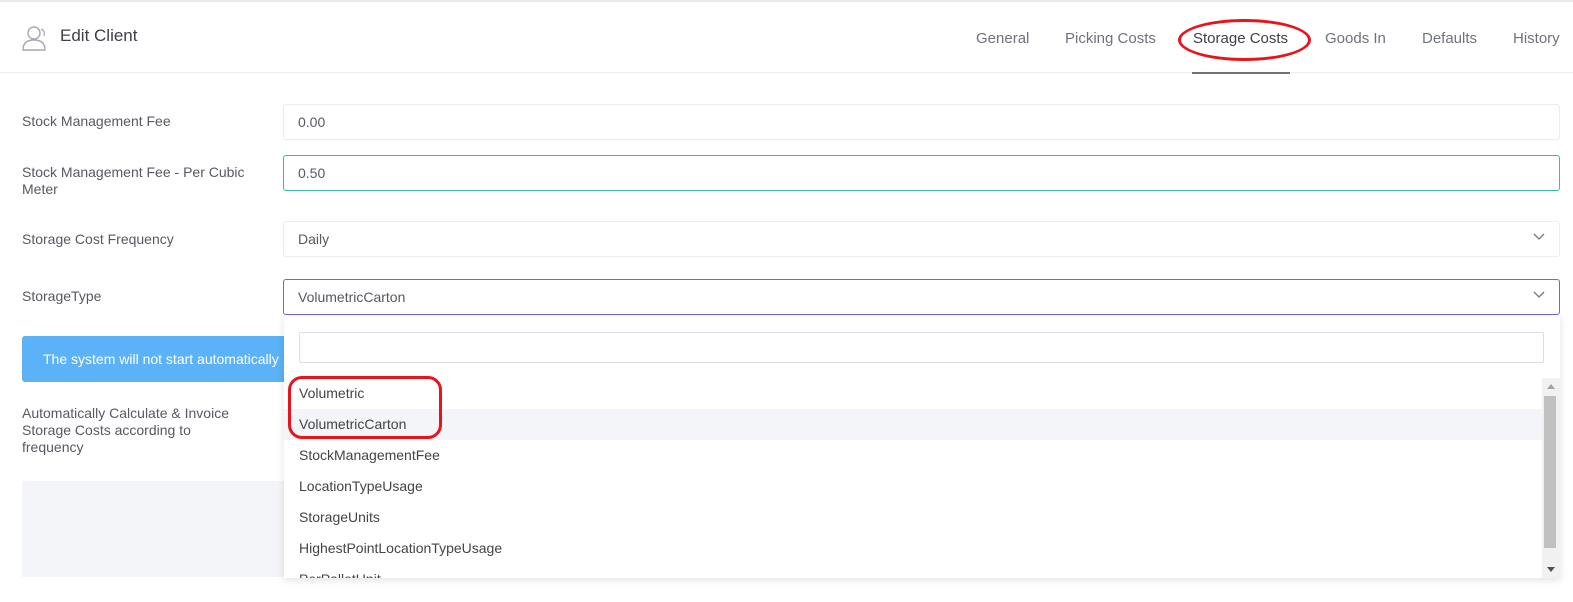  What do you see at coordinates (352, 297) in the screenshot?
I see `storage-type-value: VolumetricCarton` at bounding box center [352, 297].